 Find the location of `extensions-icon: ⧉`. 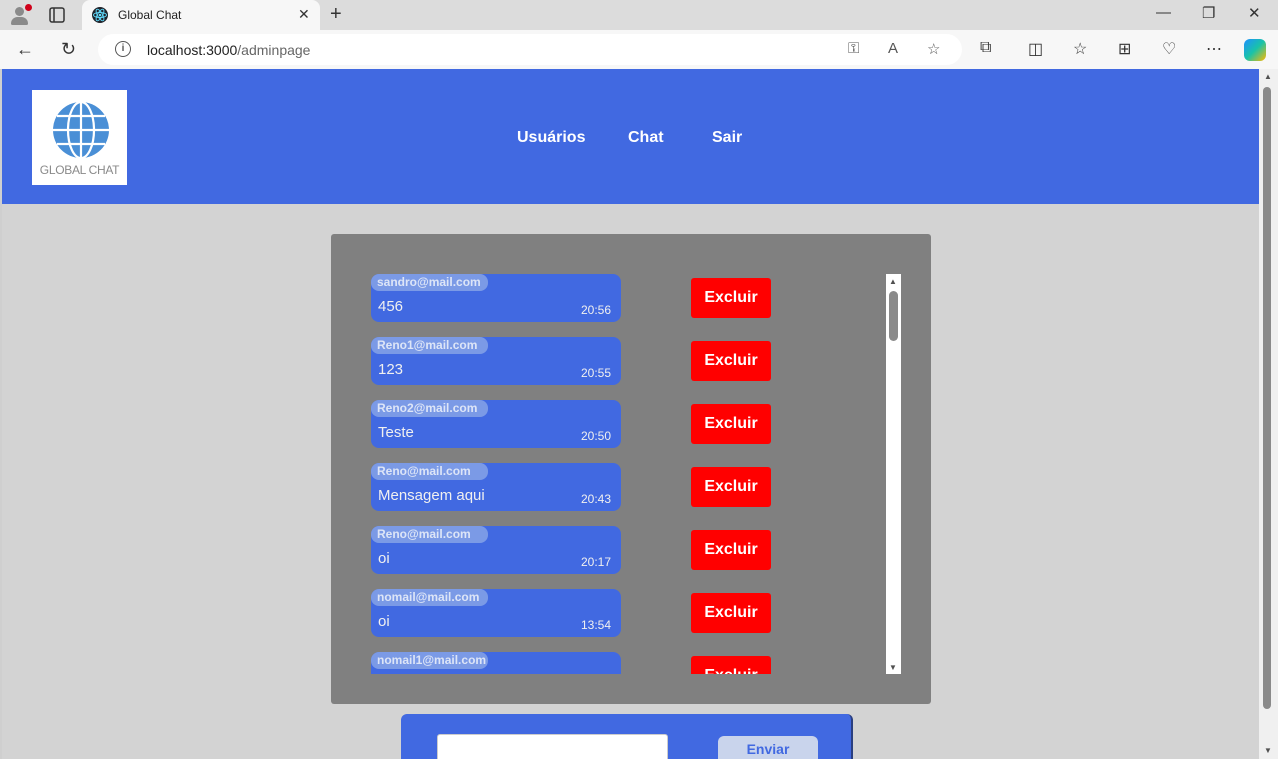

extensions-icon: ⧉ is located at coordinates (985, 48).